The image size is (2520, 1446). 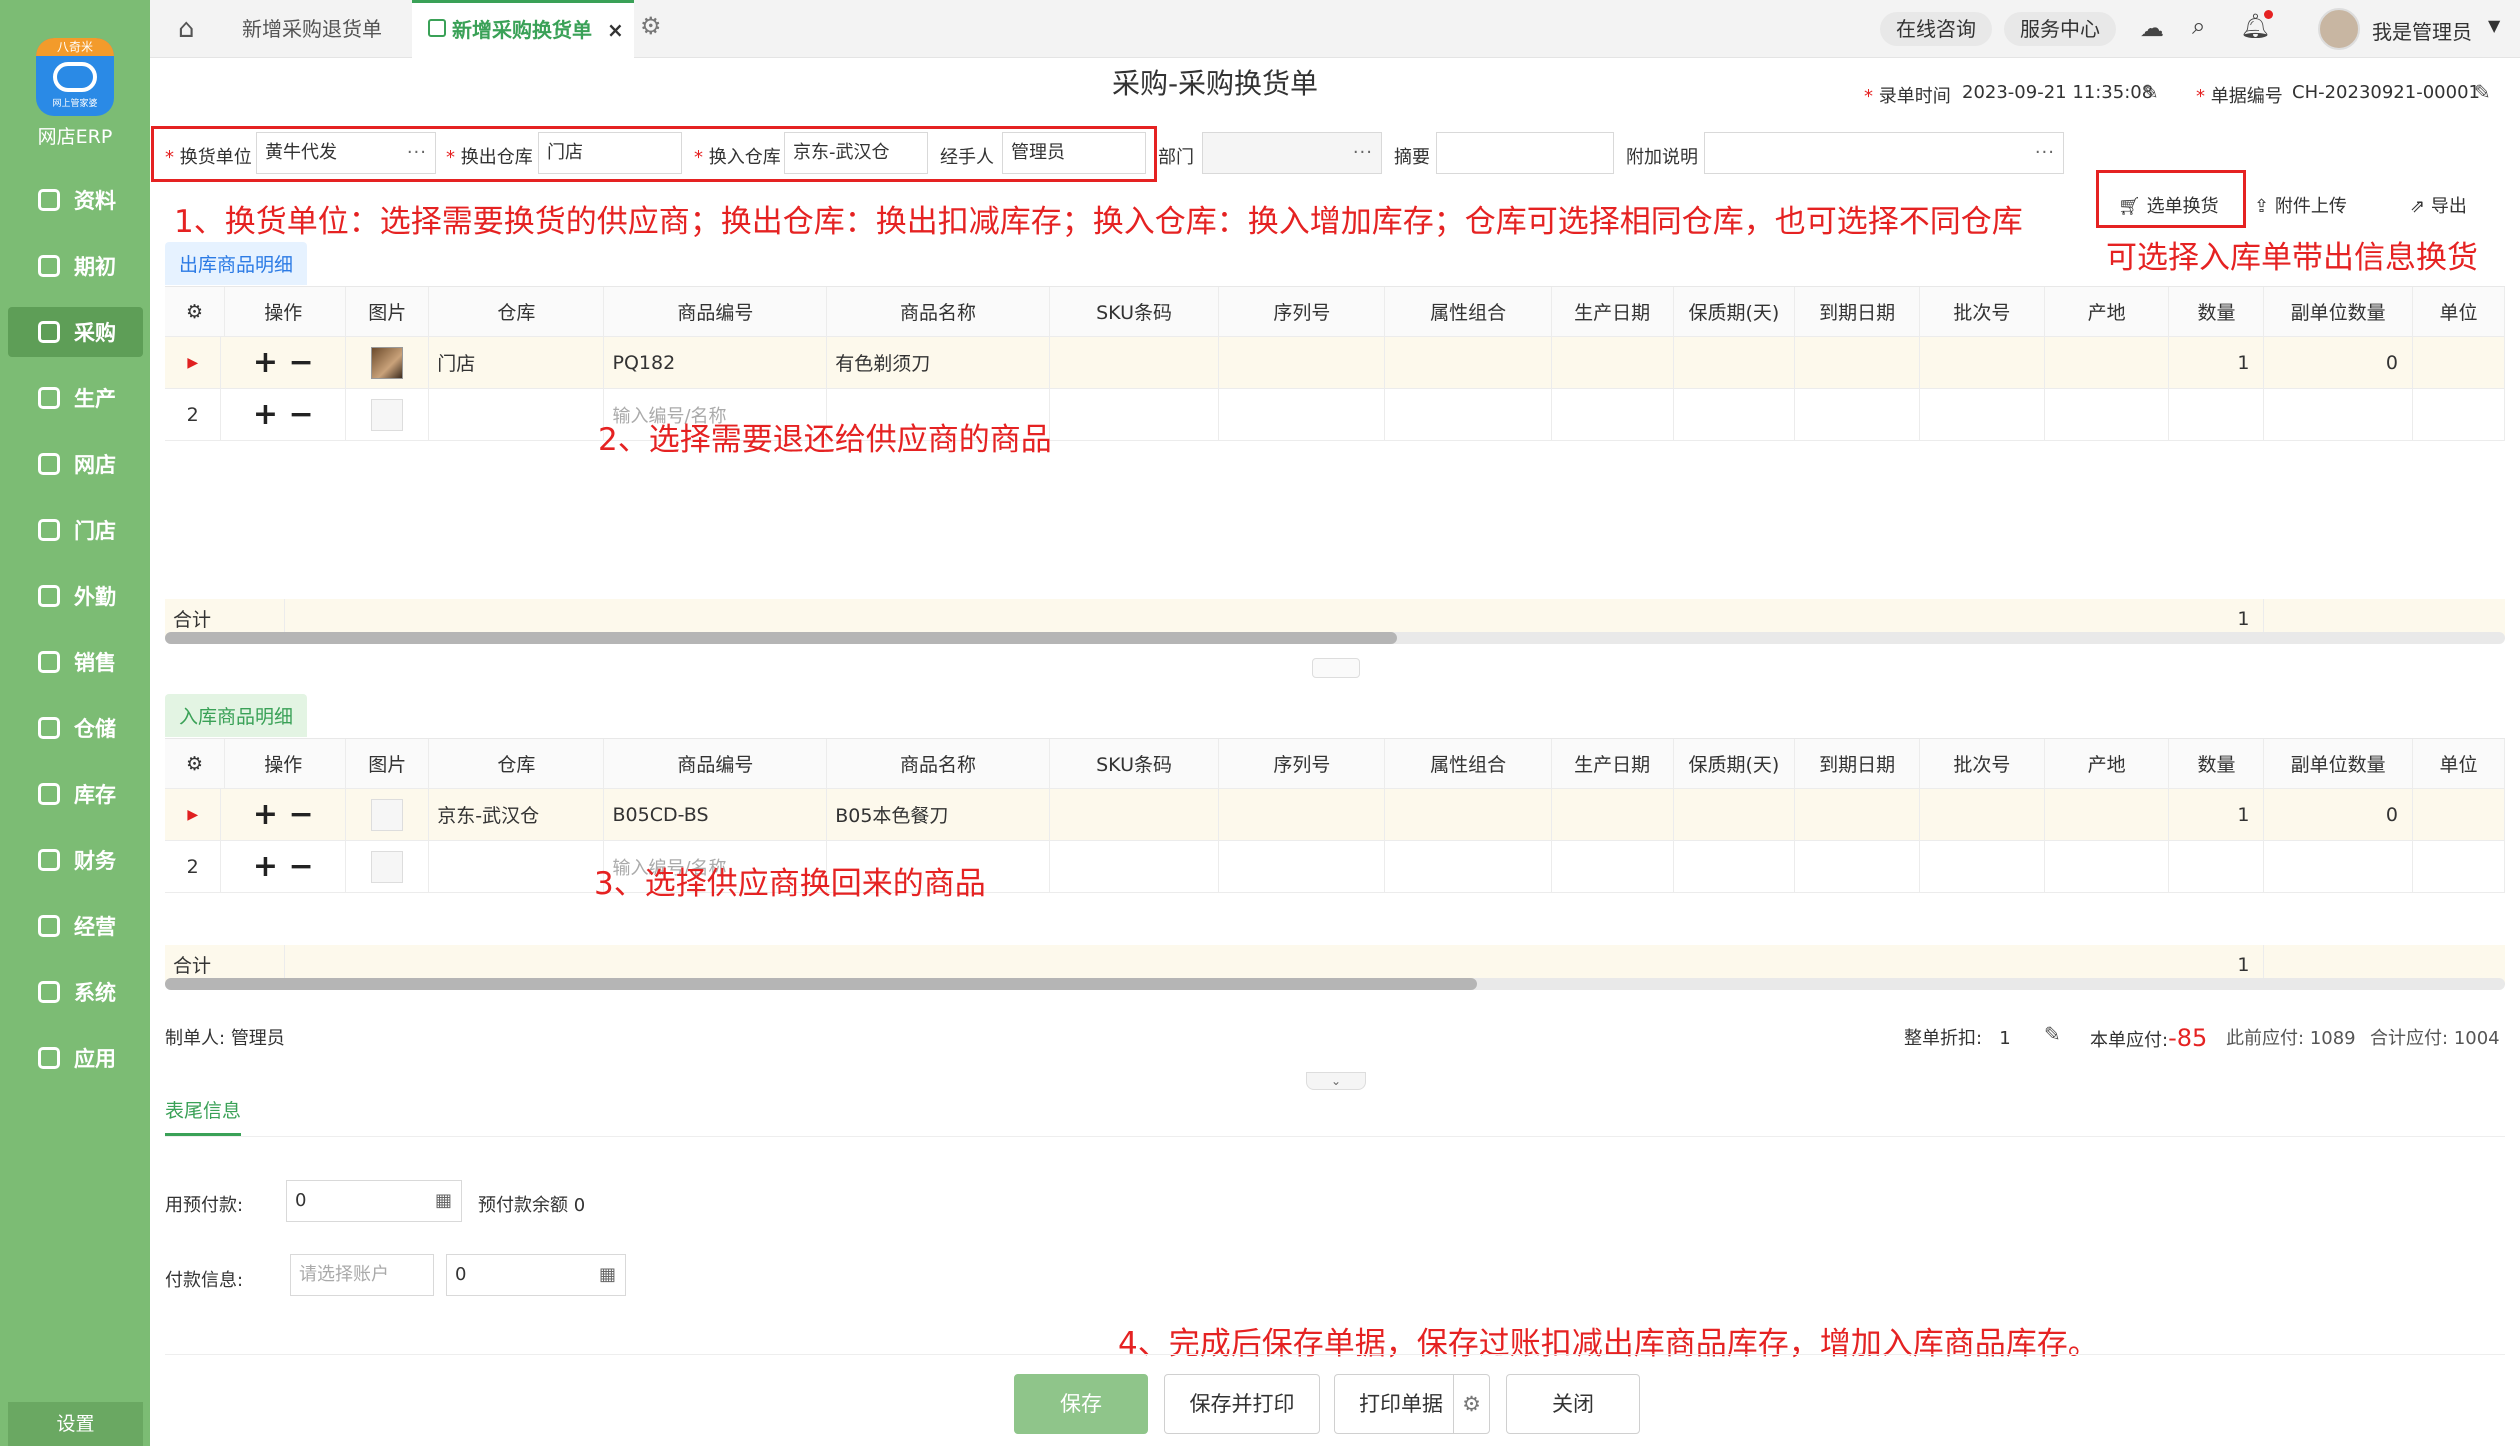 What do you see at coordinates (203, 1116) in the screenshot?
I see `tail-info-tab: 表尾信息` at bounding box center [203, 1116].